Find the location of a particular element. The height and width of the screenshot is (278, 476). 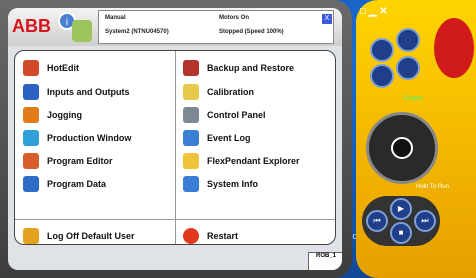

event-log-icon is located at coordinates (191, 138).